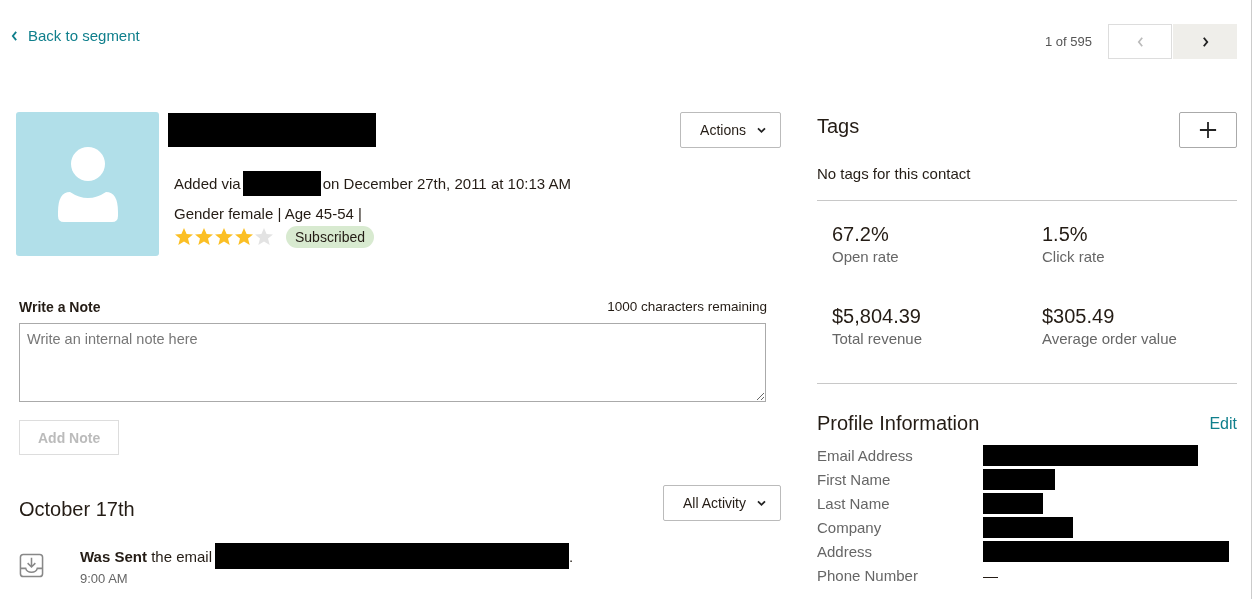 The image size is (1255, 599). Describe the element at coordinates (866, 256) in the screenshot. I see `stat-label: Open rate` at that location.